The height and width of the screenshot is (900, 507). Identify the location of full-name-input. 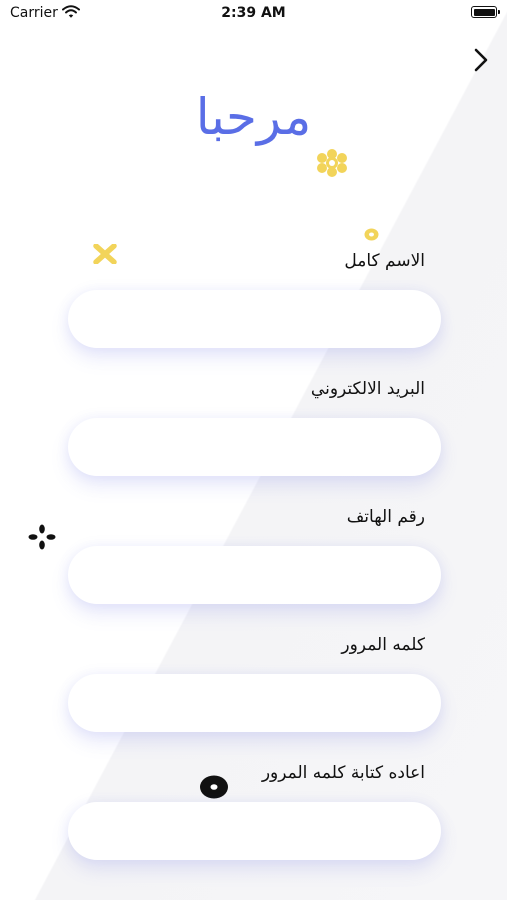
(254, 319).